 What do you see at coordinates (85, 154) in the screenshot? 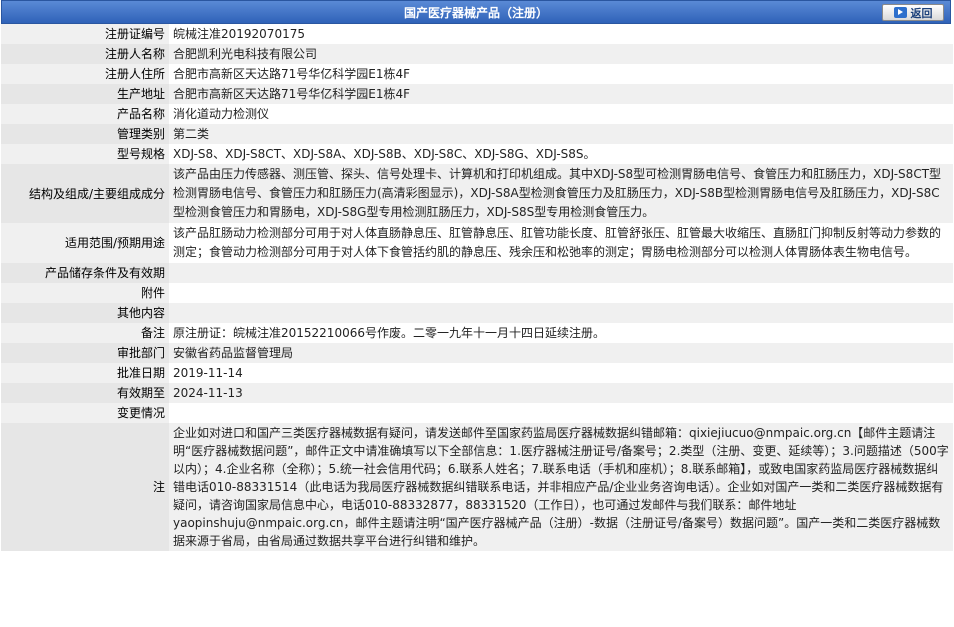
I see `row-label: 型号规格` at bounding box center [85, 154].